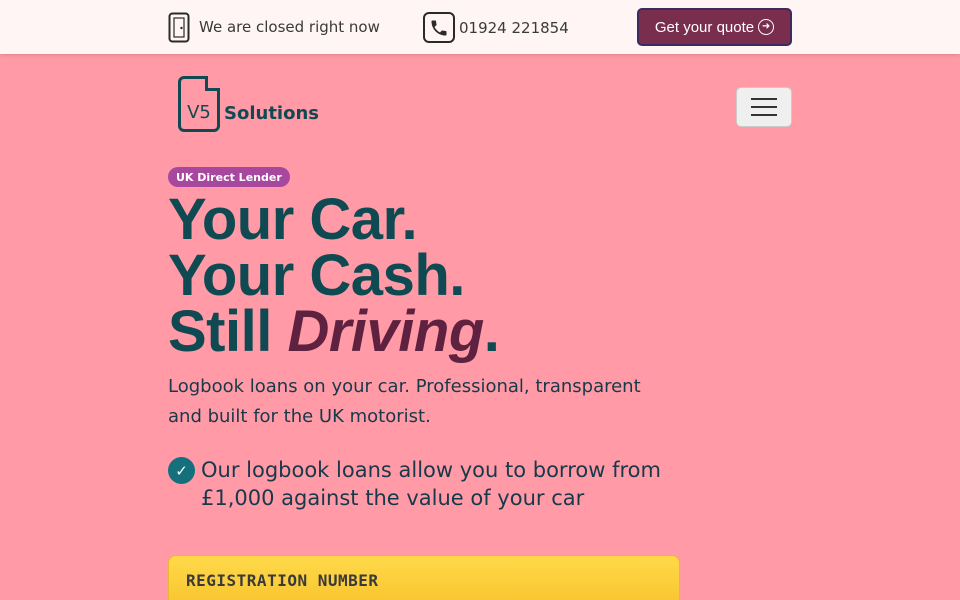 The width and height of the screenshot is (960, 600). Describe the element at coordinates (316, 275) in the screenshot. I see `headline-line-2: Your Cash.` at that location.